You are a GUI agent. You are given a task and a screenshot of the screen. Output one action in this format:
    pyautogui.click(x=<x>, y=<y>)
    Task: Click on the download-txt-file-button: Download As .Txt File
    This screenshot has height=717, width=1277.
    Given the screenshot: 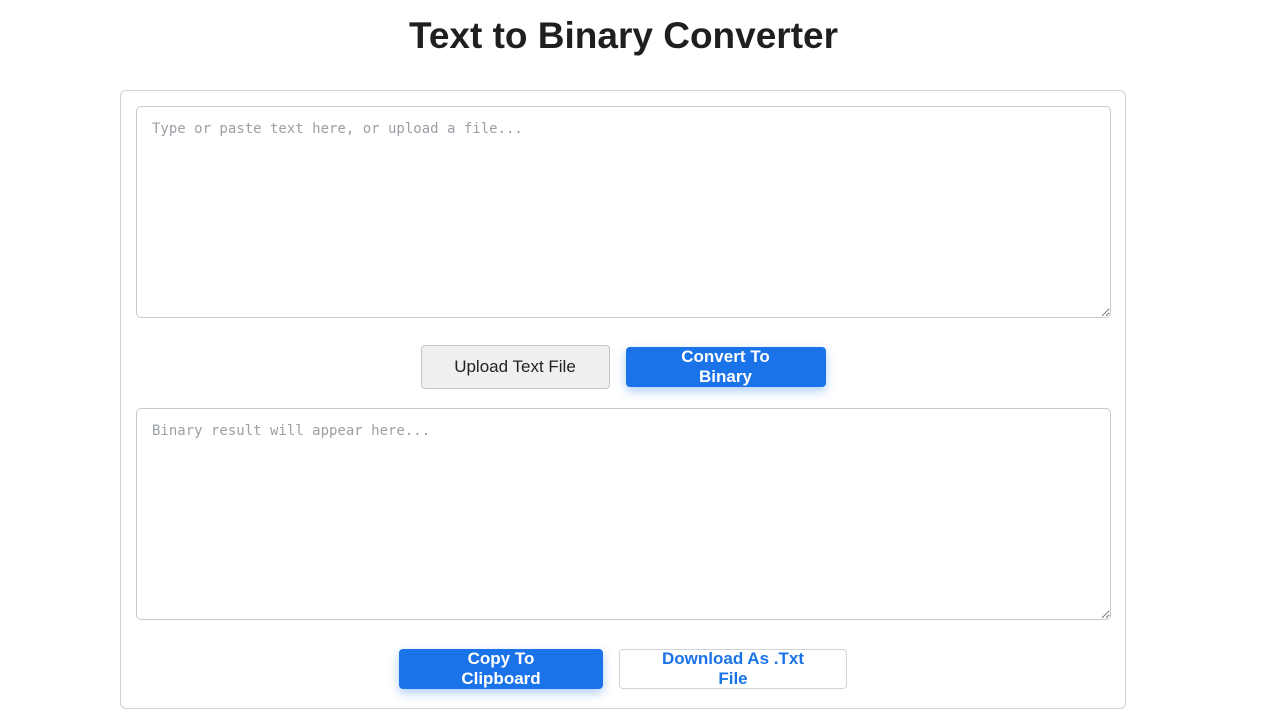 What is the action you would take?
    pyautogui.click(x=733, y=669)
    